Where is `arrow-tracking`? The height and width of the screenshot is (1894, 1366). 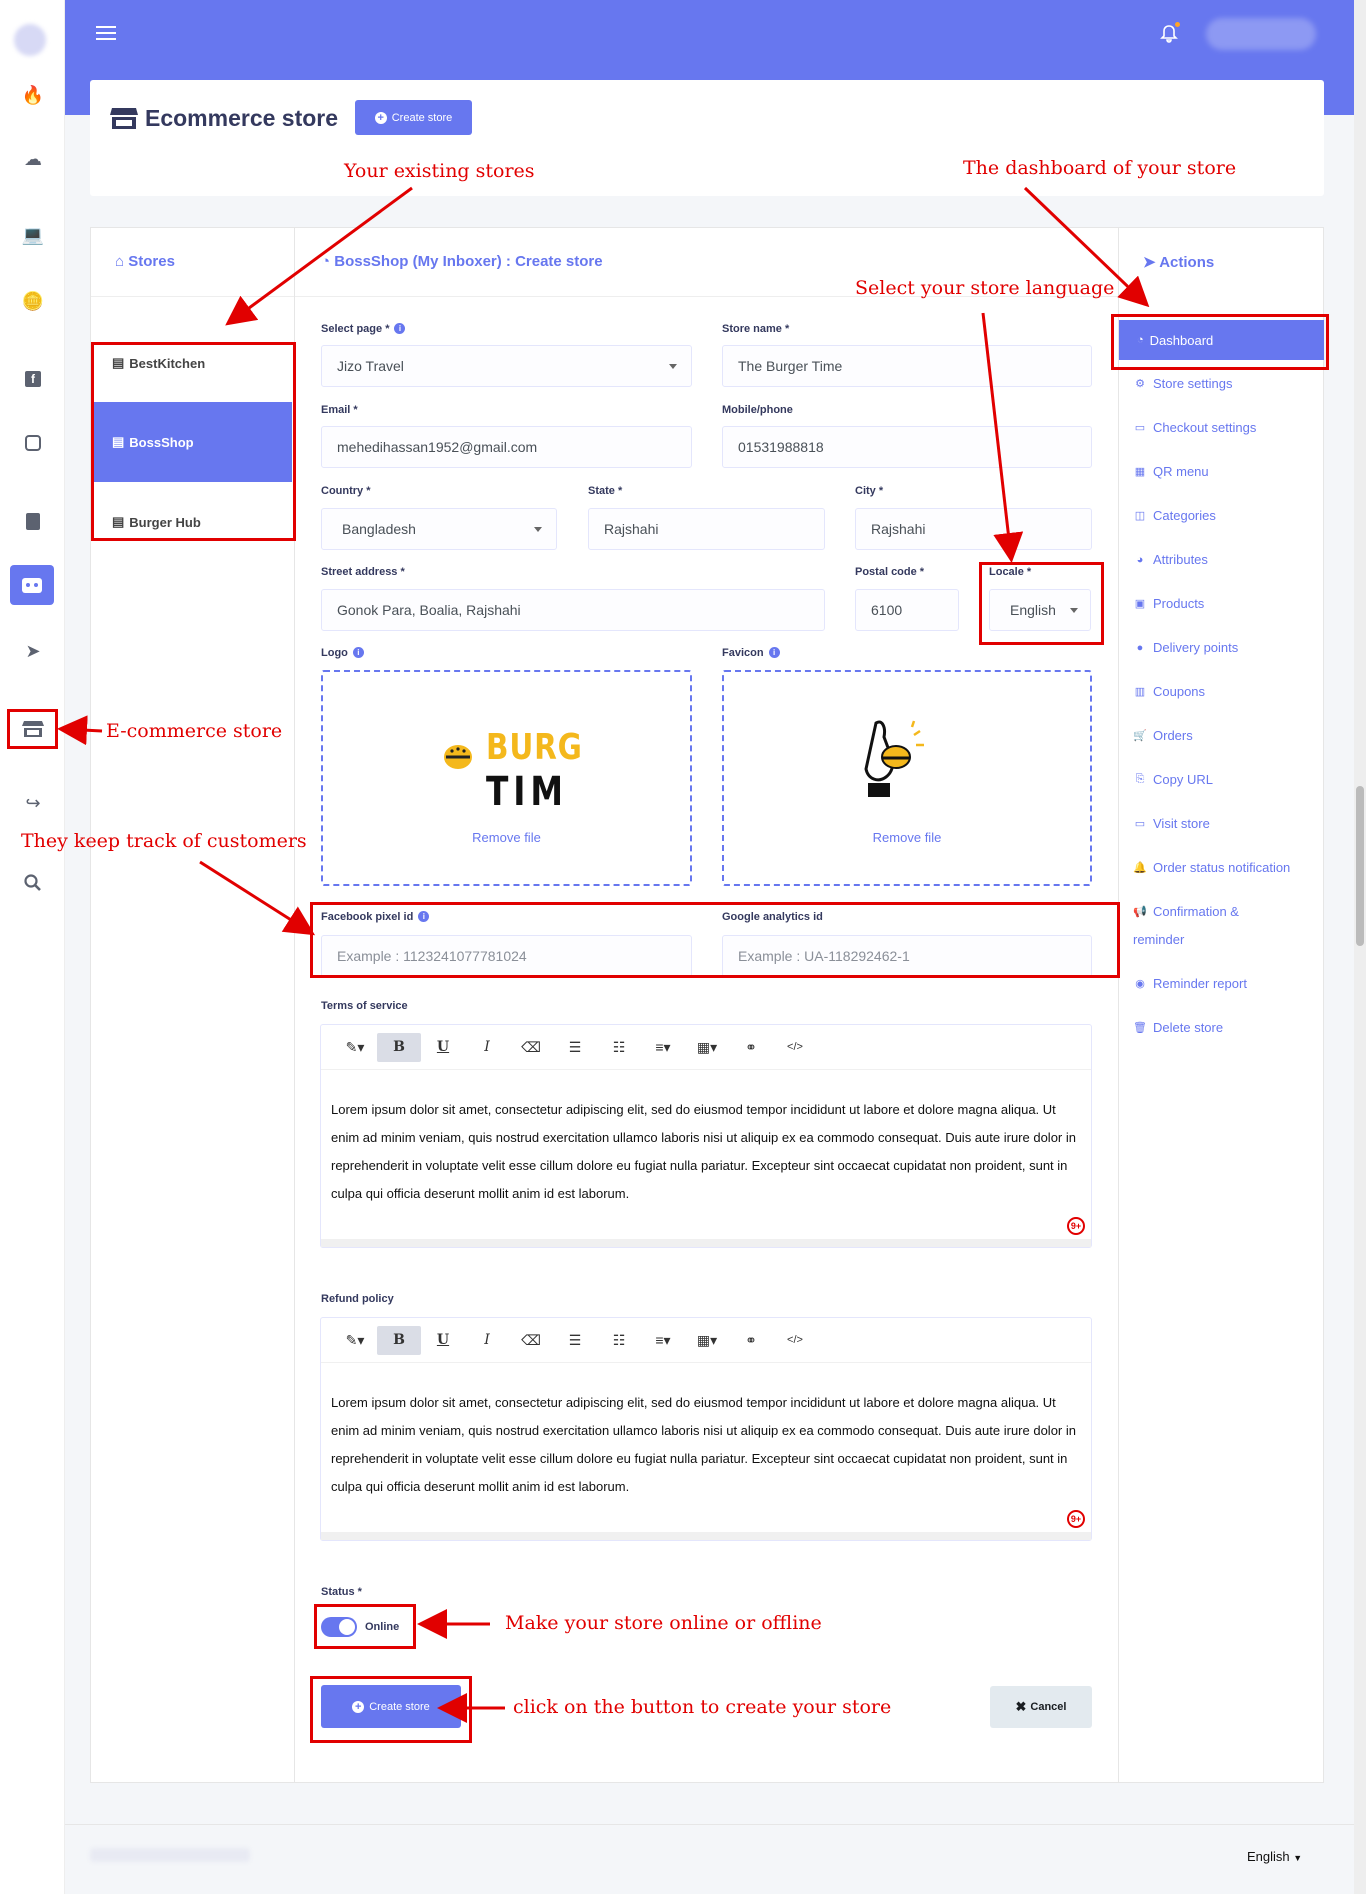
arrow-tracking is located at coordinates (257, 898).